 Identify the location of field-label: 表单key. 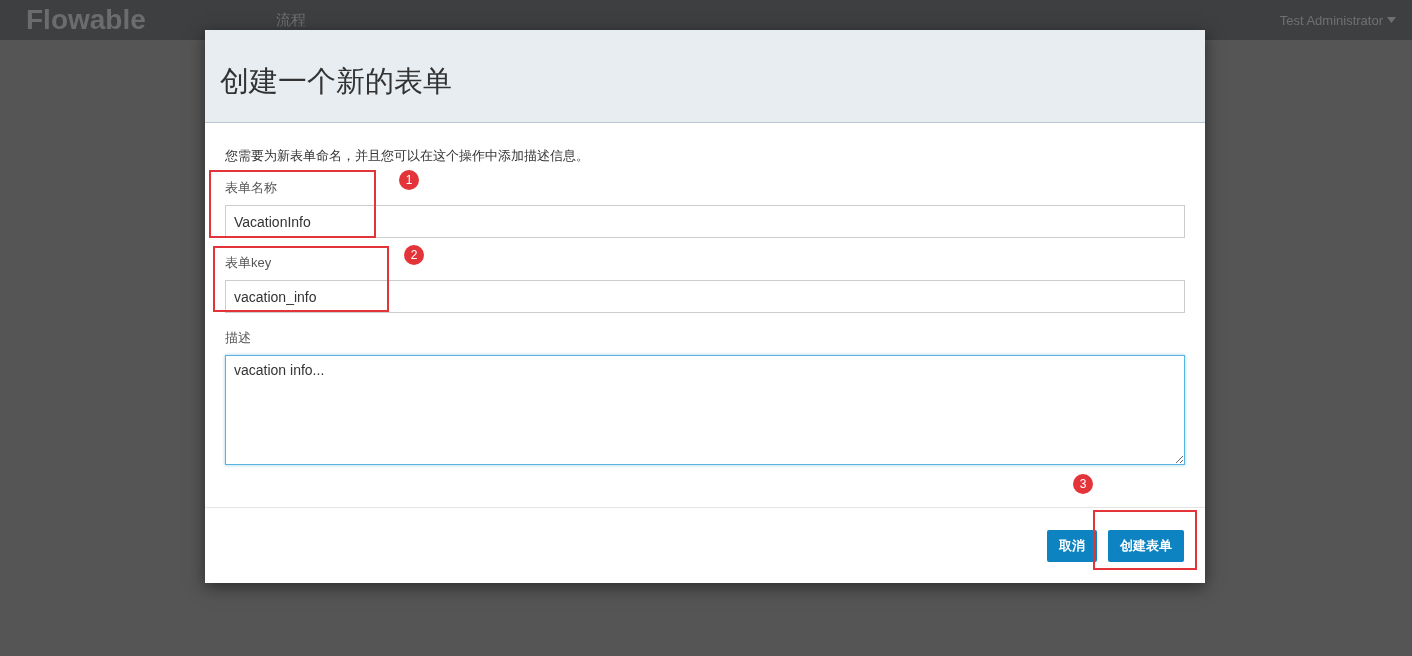
(248, 263).